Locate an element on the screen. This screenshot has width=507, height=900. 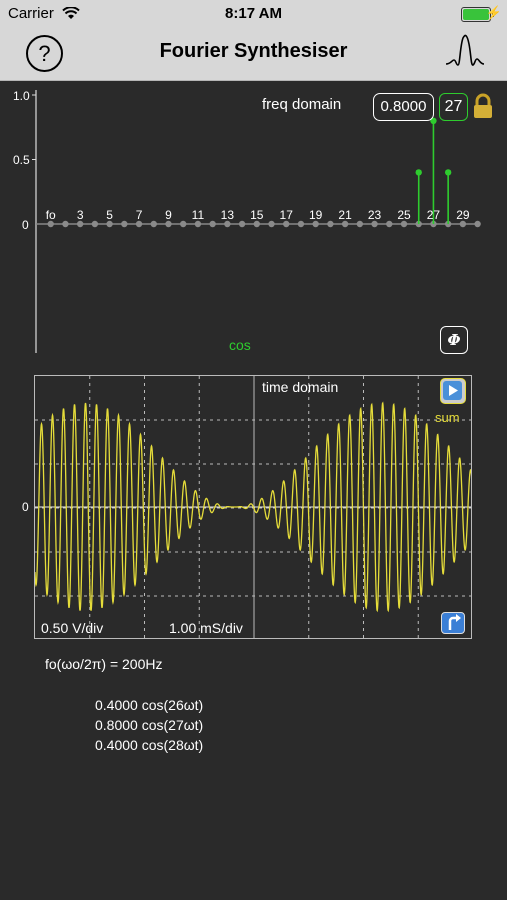
return-arrow-icon is located at coordinates (454, 622).